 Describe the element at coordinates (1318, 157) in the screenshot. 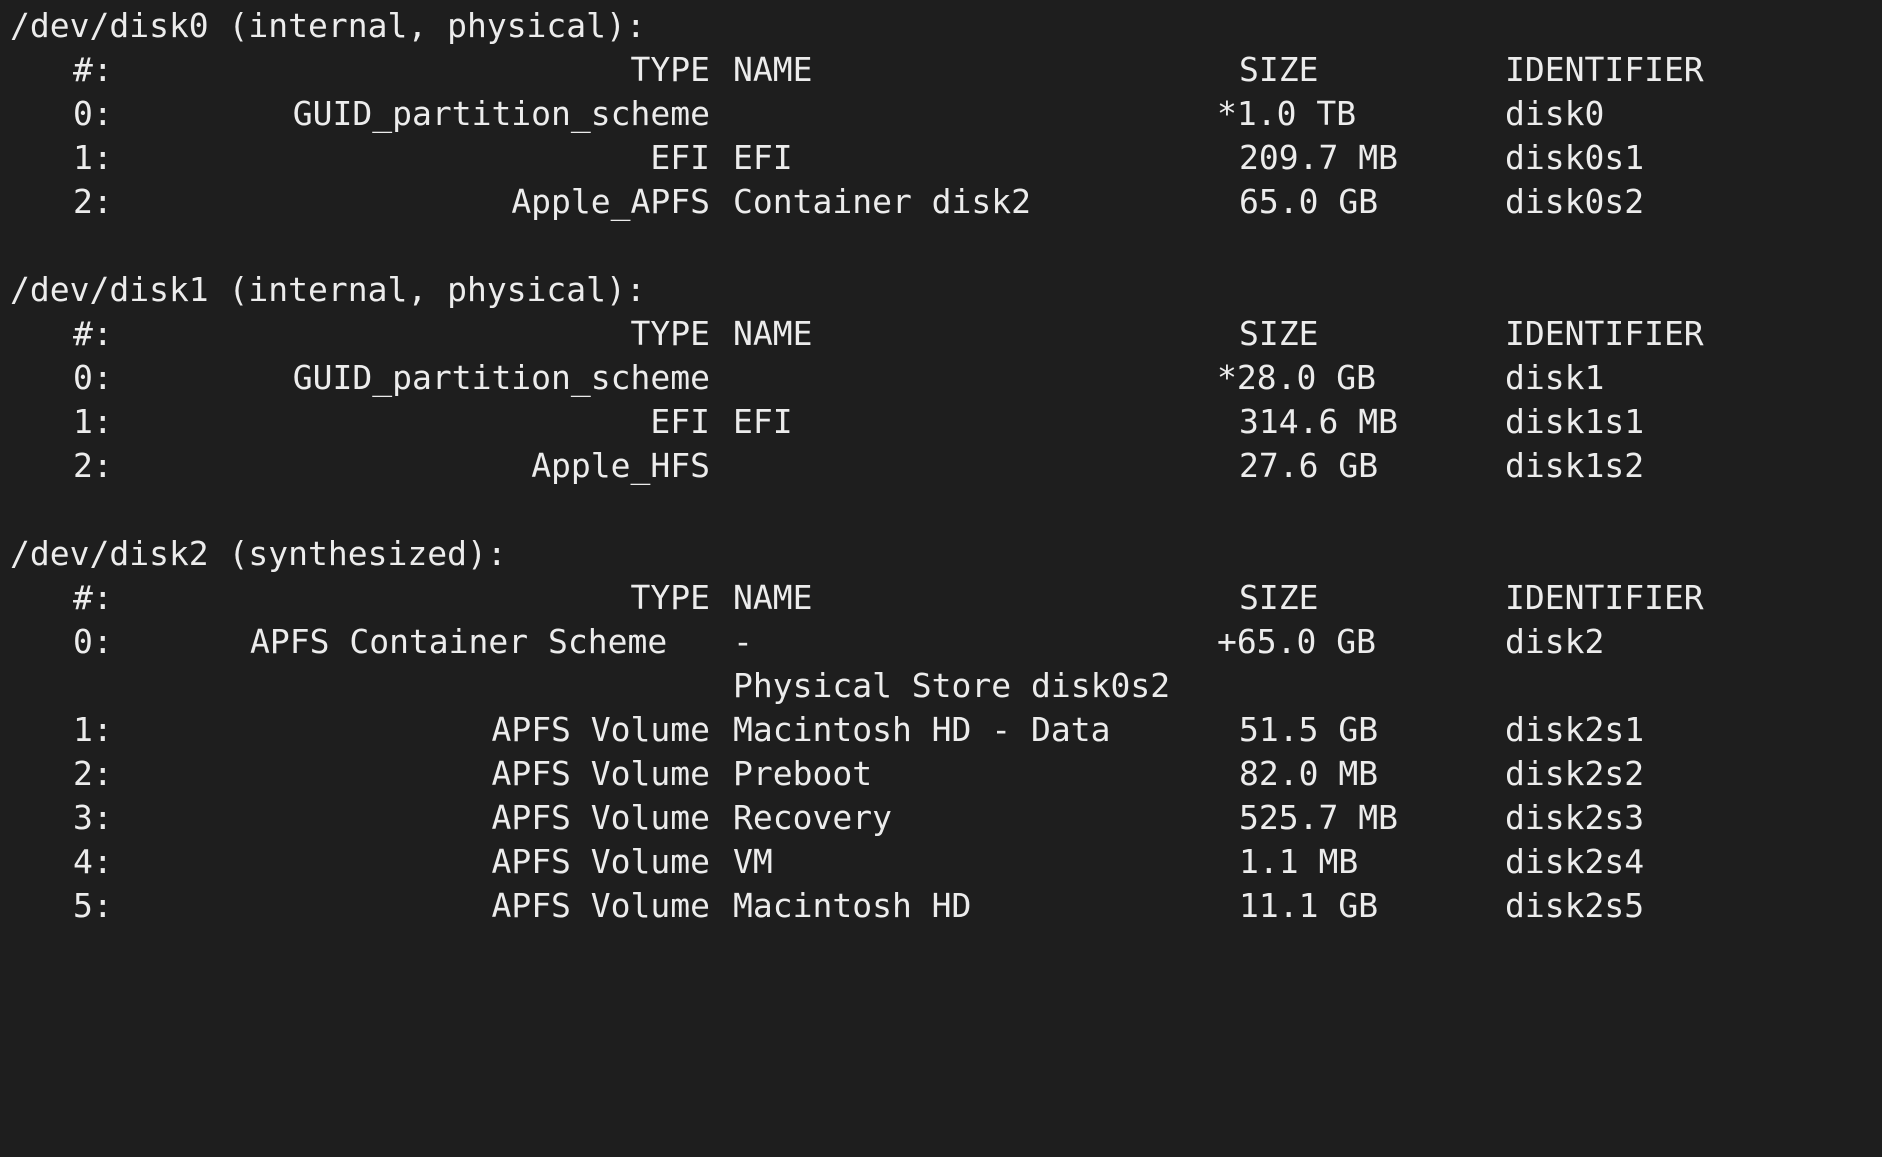

I see `partition-size: 209.7 MB` at that location.